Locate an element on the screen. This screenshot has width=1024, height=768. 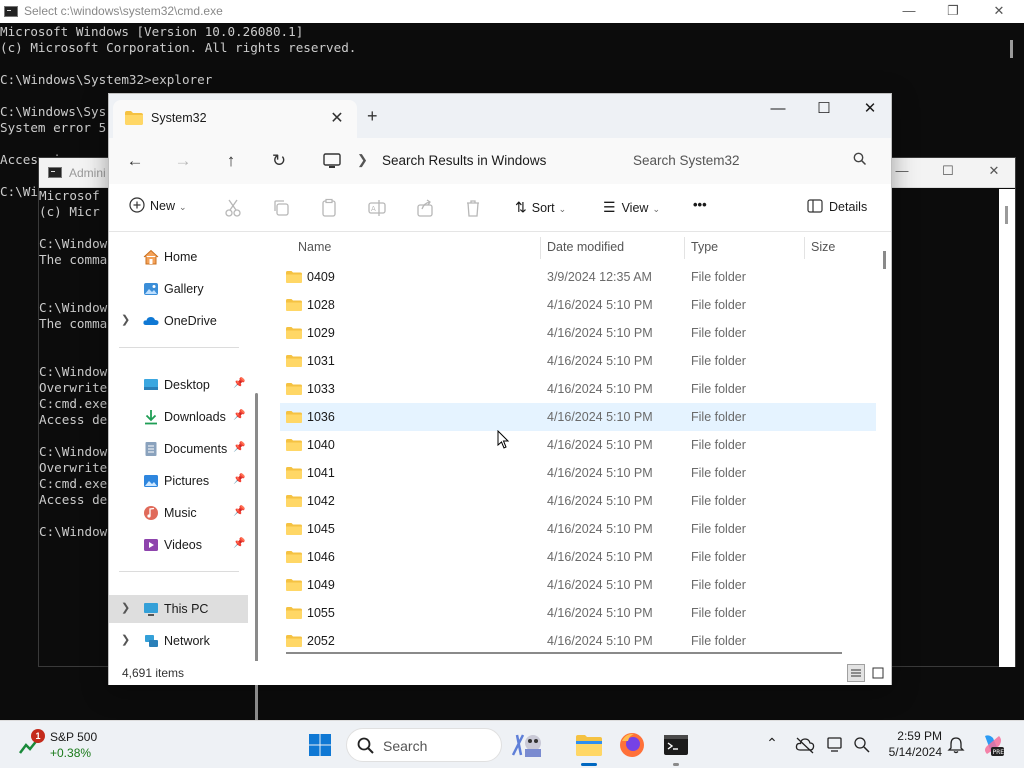
nav-item-desktop: Desktop 📌 is located at coordinates (178, 385).